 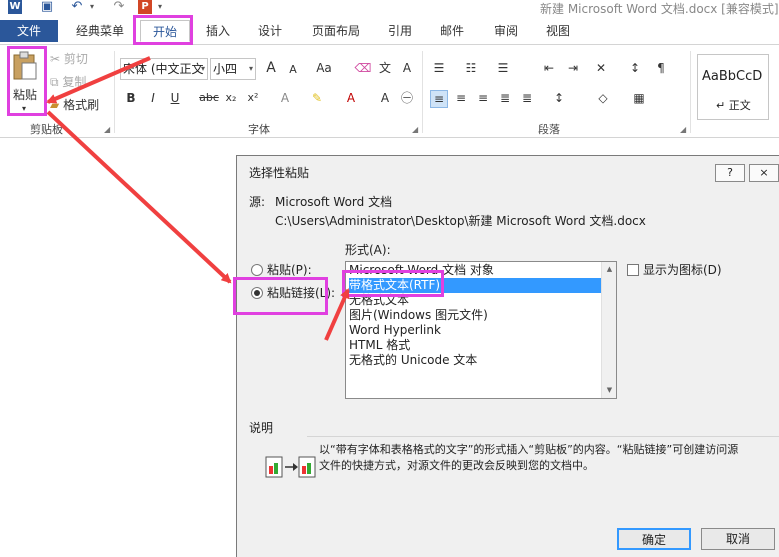 What do you see at coordinates (139, 197) in the screenshot?
I see `arrow-paste-to-dialog` at bounding box center [139, 197].